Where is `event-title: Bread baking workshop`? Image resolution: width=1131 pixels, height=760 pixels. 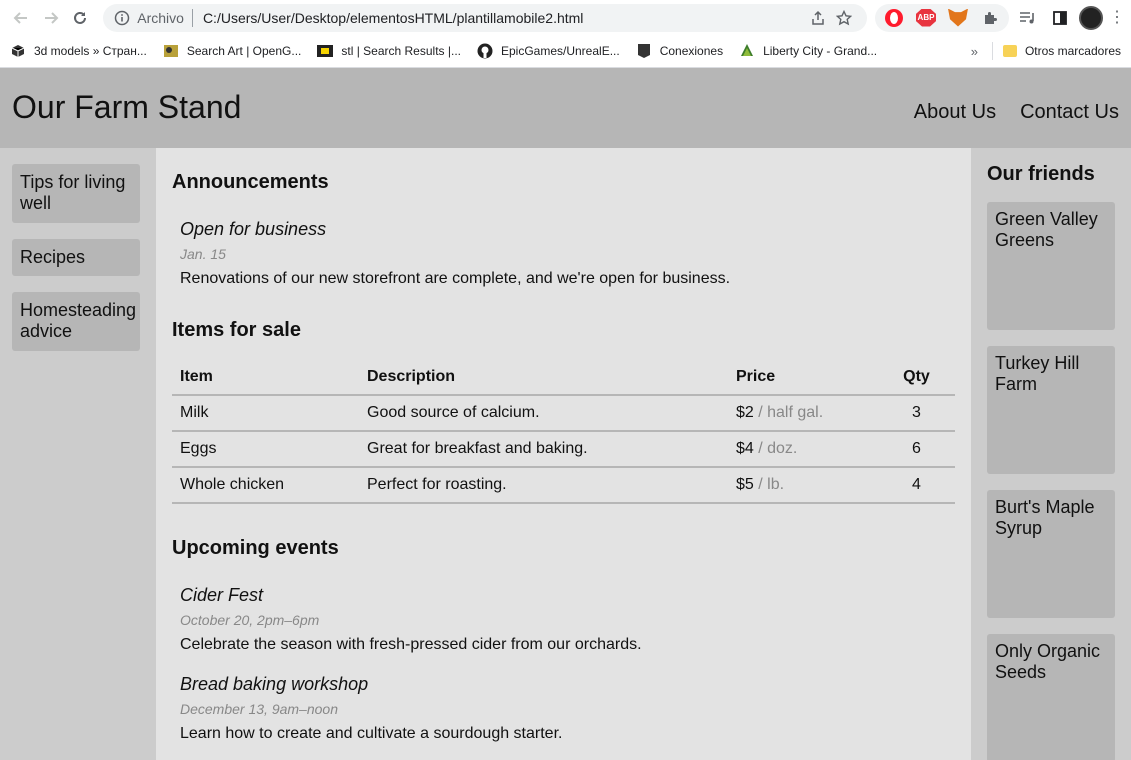
event-title: Bread baking workshop is located at coordinates (274, 684).